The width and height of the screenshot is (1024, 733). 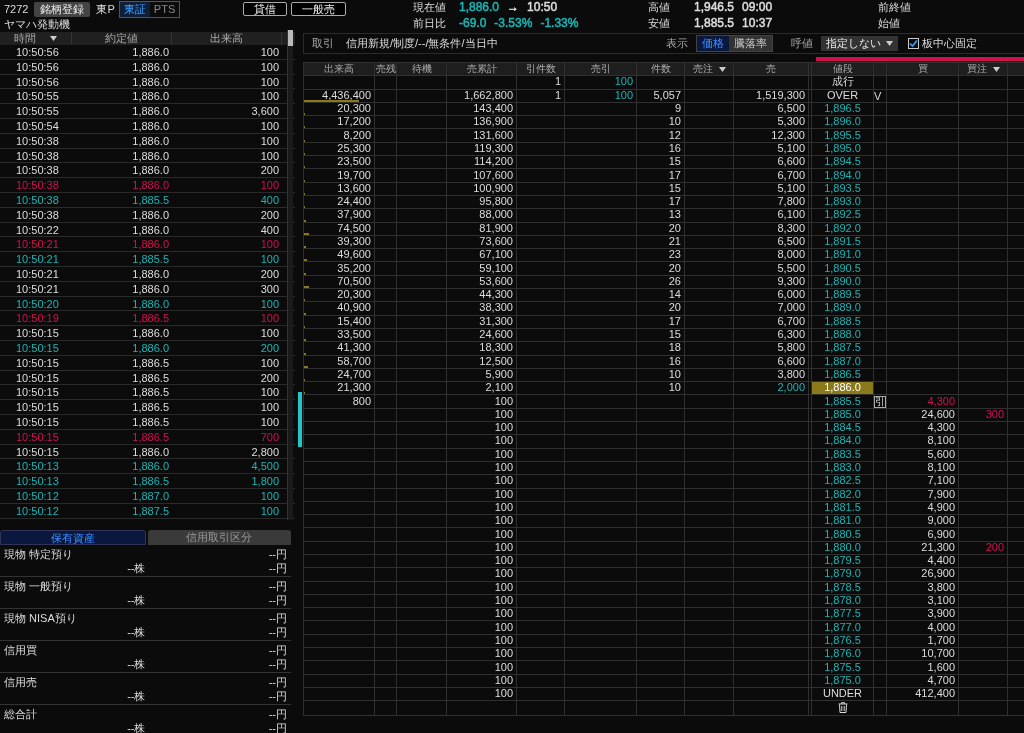 I want to click on table-cell: 1,896.5, so click(x=842, y=109).